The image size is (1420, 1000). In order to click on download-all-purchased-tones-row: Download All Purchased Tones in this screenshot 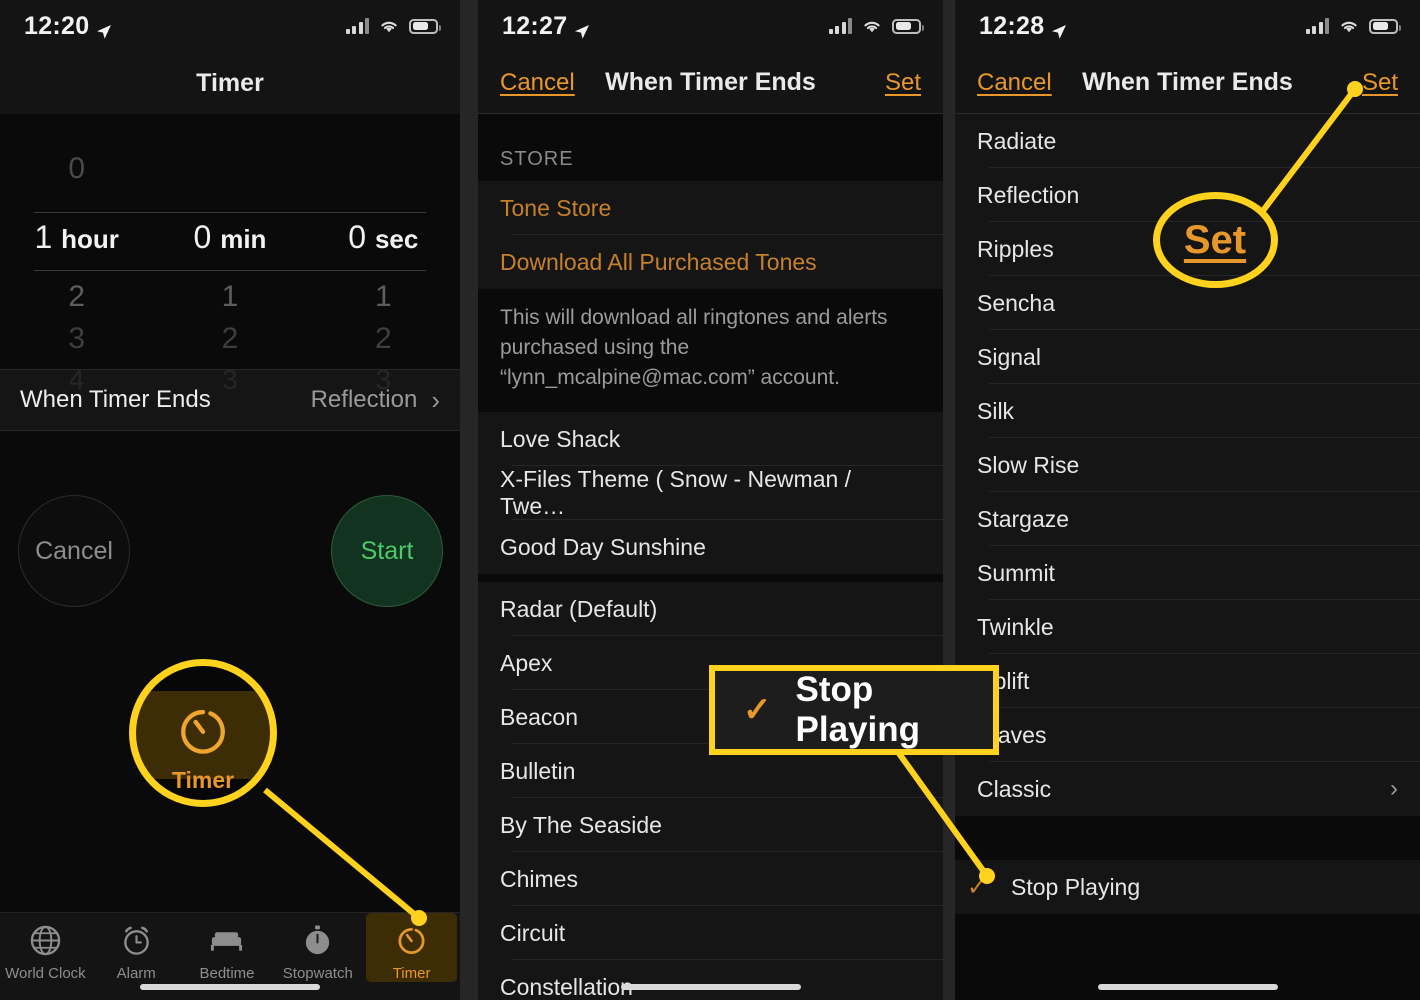, I will do `click(710, 262)`.